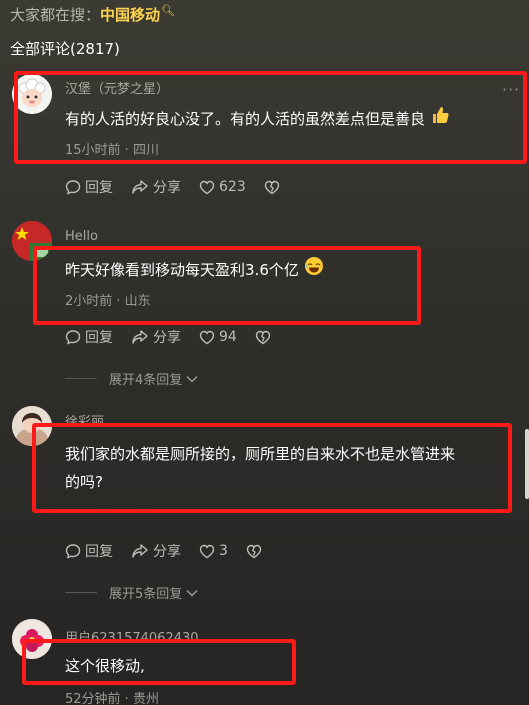 The width and height of the screenshot is (529, 705). Describe the element at coordinates (168, 10) in the screenshot. I see `search-icon: 🔍︎` at that location.